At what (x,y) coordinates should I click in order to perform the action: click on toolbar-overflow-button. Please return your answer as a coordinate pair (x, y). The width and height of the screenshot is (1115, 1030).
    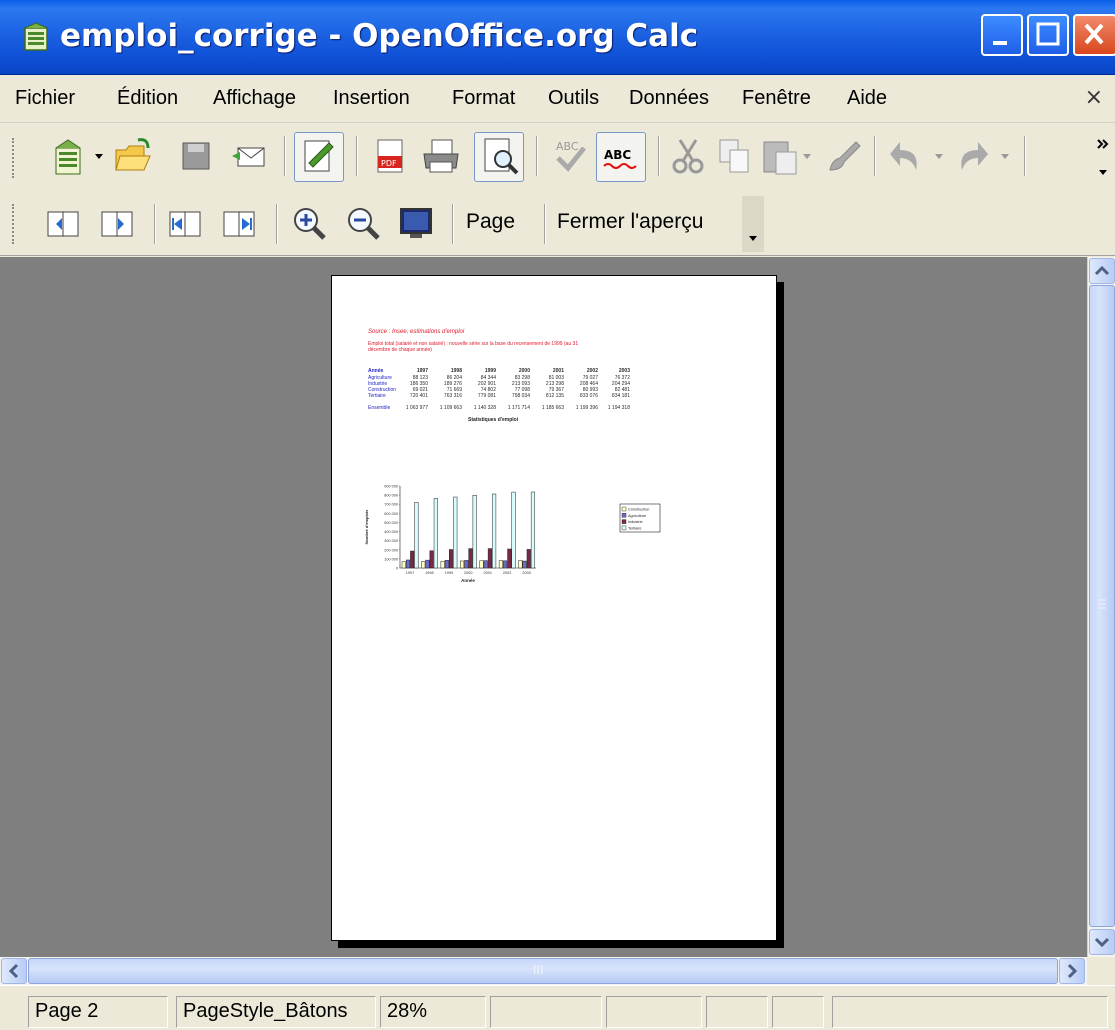
    Looking at the image, I should click on (753, 224).